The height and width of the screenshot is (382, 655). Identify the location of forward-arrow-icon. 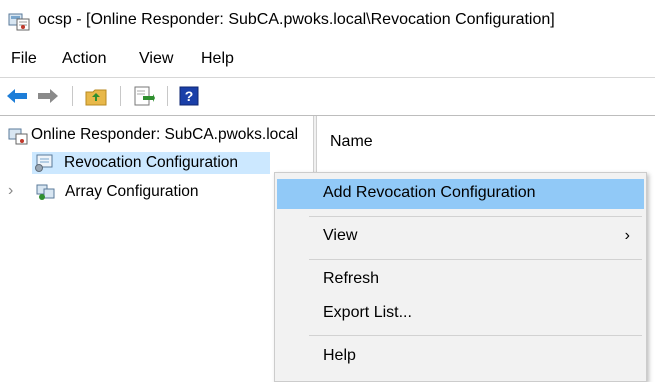
(48, 96).